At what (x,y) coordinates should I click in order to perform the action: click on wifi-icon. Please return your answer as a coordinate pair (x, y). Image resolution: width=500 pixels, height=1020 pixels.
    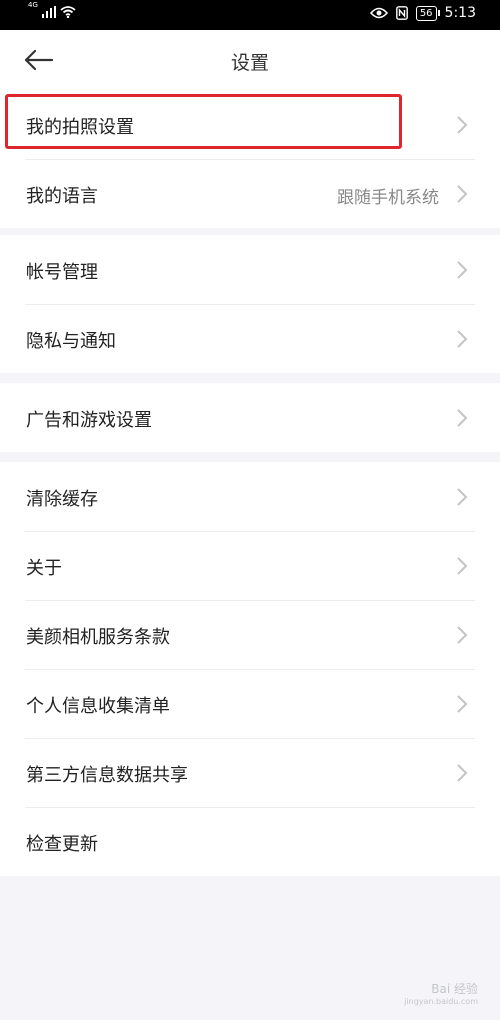
    Looking at the image, I should click on (68, 12).